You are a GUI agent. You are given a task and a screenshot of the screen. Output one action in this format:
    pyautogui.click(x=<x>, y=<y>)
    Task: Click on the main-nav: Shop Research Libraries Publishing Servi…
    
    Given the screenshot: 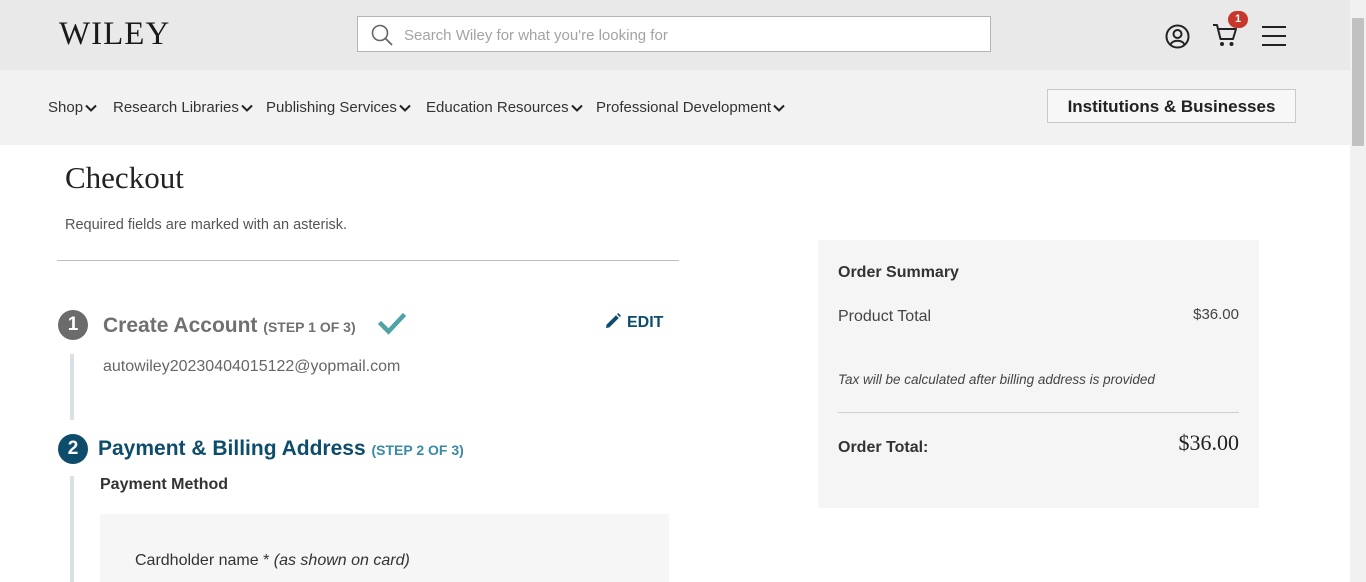 What is the action you would take?
    pyautogui.click(x=675, y=107)
    